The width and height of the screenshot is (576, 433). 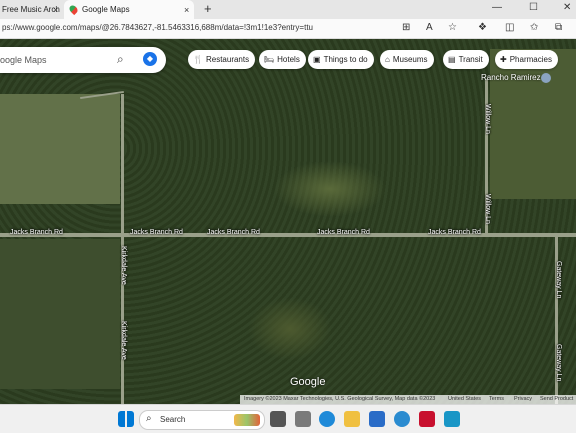 I want to click on chip-label: Pharmacies, so click(x=530, y=59).